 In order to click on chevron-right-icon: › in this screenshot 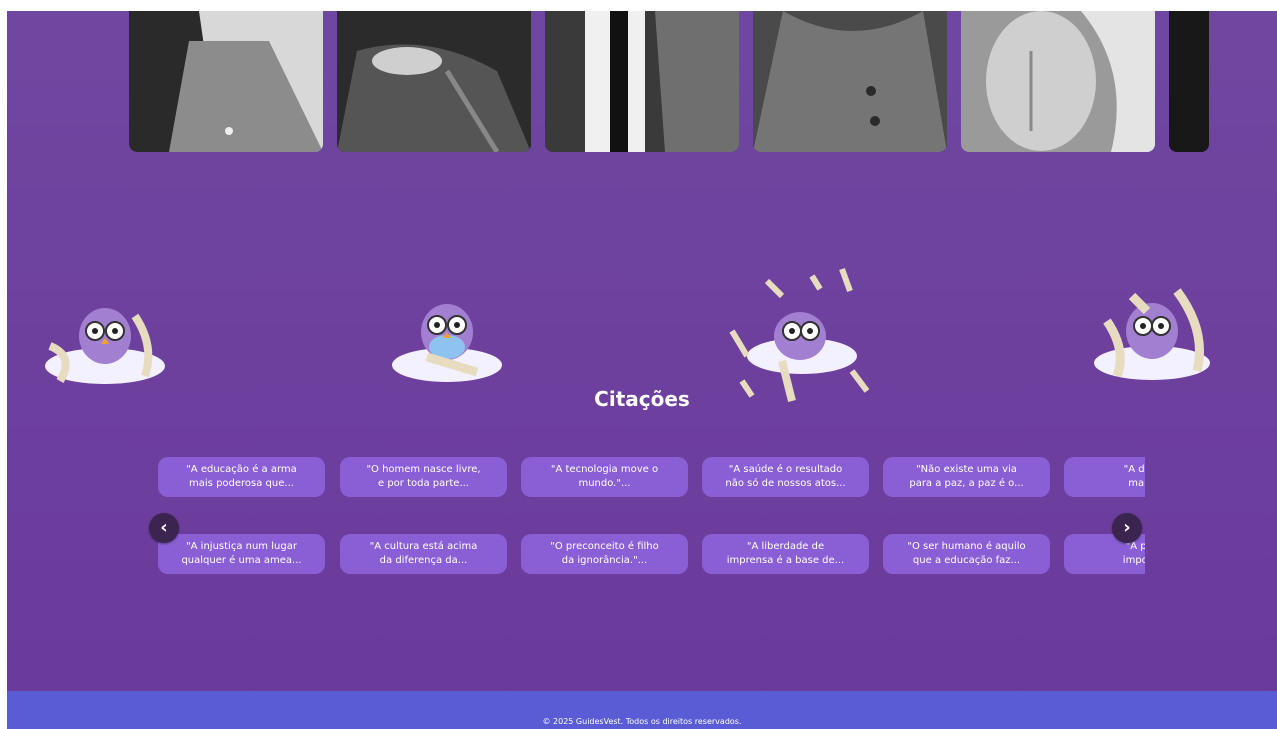, I will do `click(1127, 527)`.